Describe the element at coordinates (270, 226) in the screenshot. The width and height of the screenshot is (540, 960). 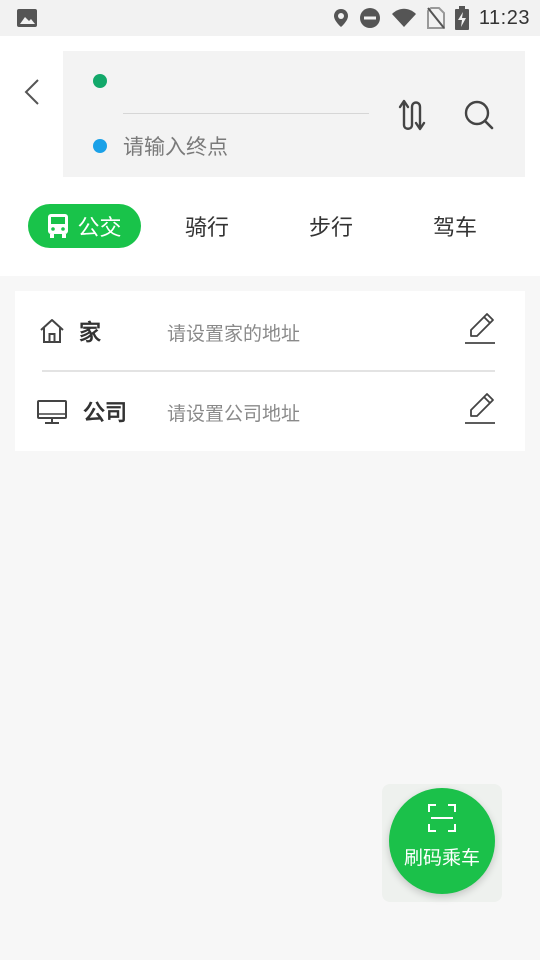
I see `transport-mode-tabs: 公交 骑行 步行 驾车` at that location.